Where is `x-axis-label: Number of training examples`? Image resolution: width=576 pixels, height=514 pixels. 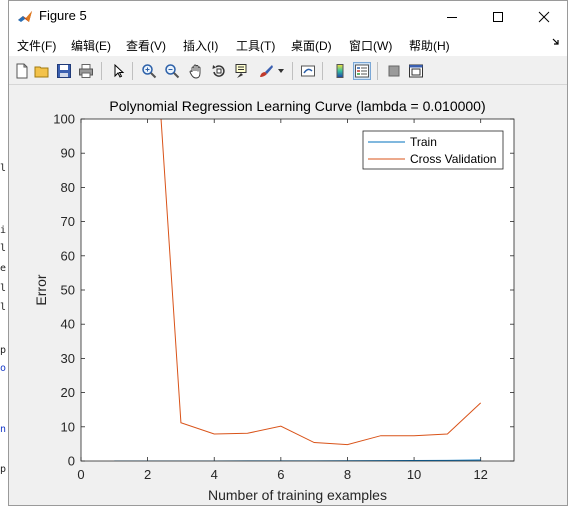
x-axis-label: Number of training examples is located at coordinates (297, 495).